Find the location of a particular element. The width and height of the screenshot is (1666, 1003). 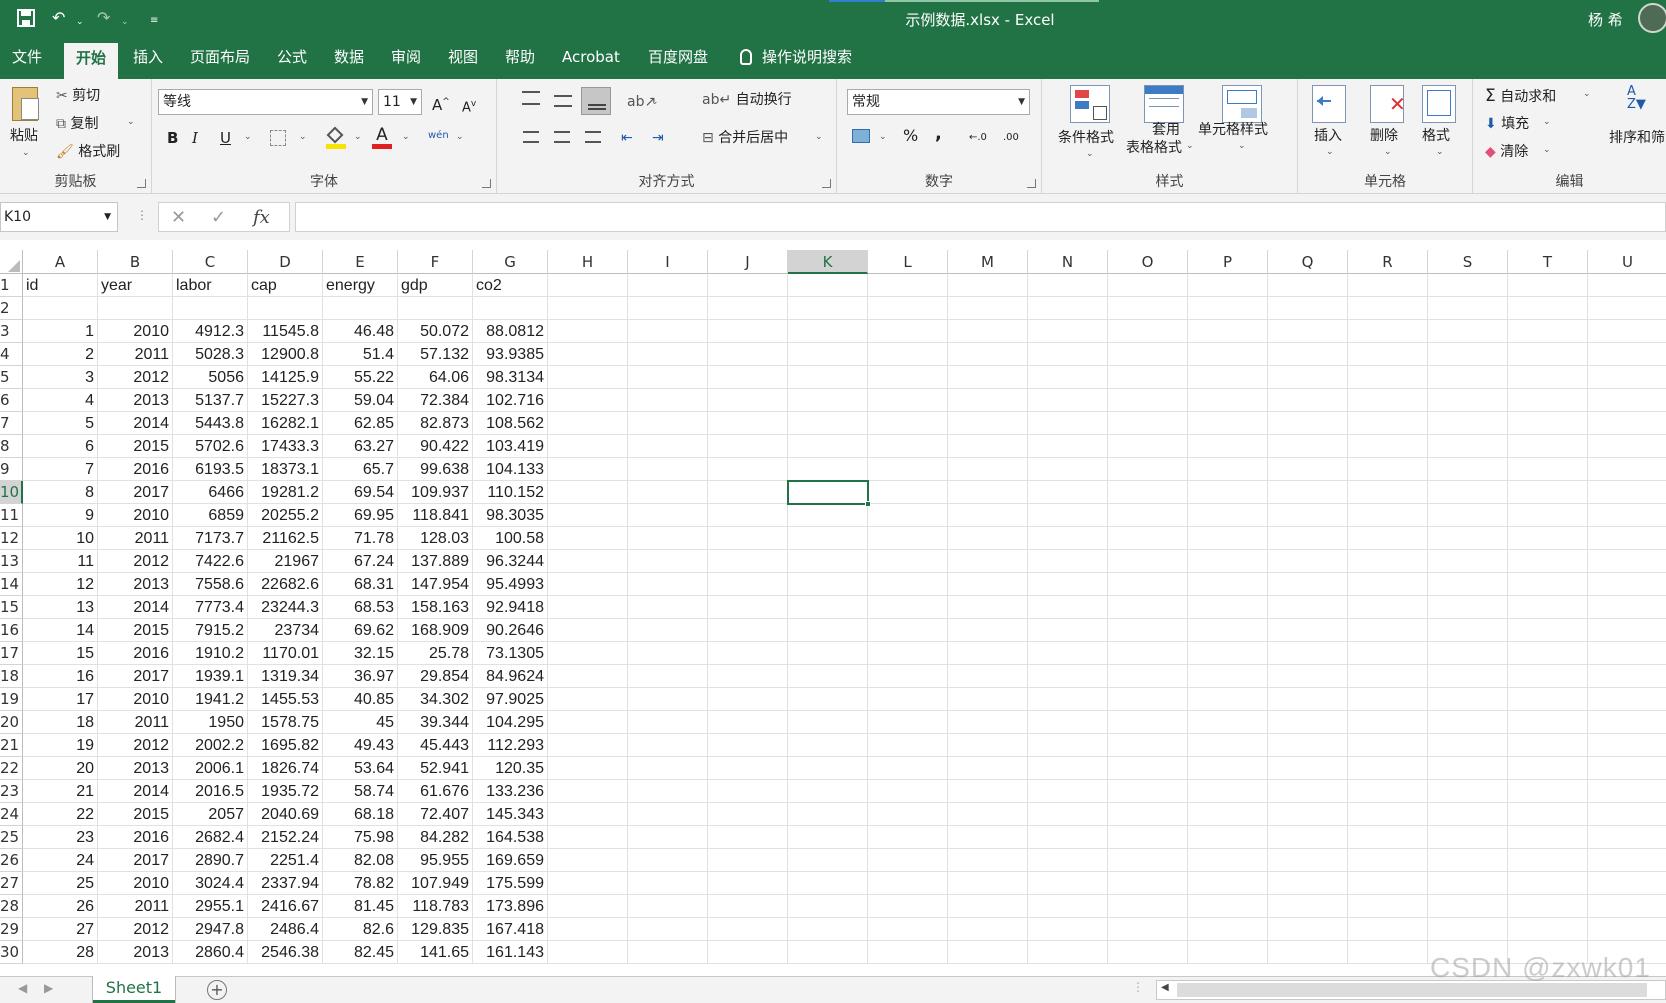

column-header-e: E is located at coordinates (360, 262).